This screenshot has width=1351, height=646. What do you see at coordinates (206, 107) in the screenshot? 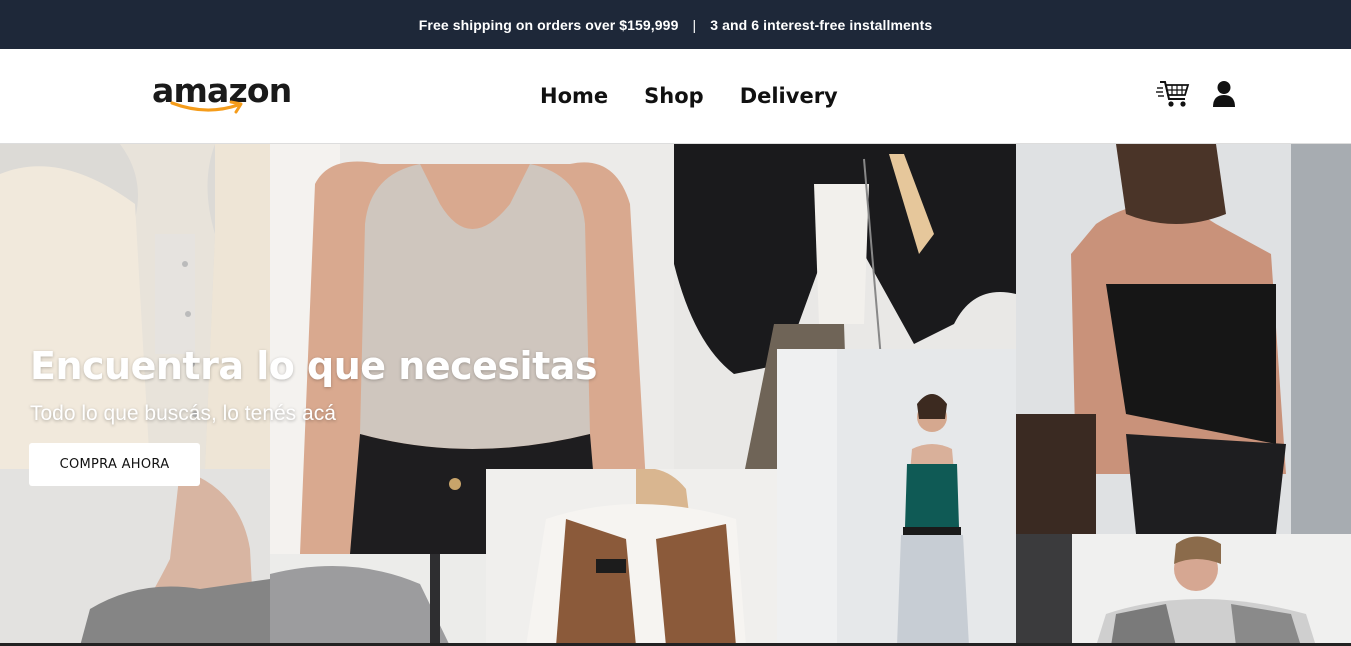
I see `smile-arrow-icon` at bounding box center [206, 107].